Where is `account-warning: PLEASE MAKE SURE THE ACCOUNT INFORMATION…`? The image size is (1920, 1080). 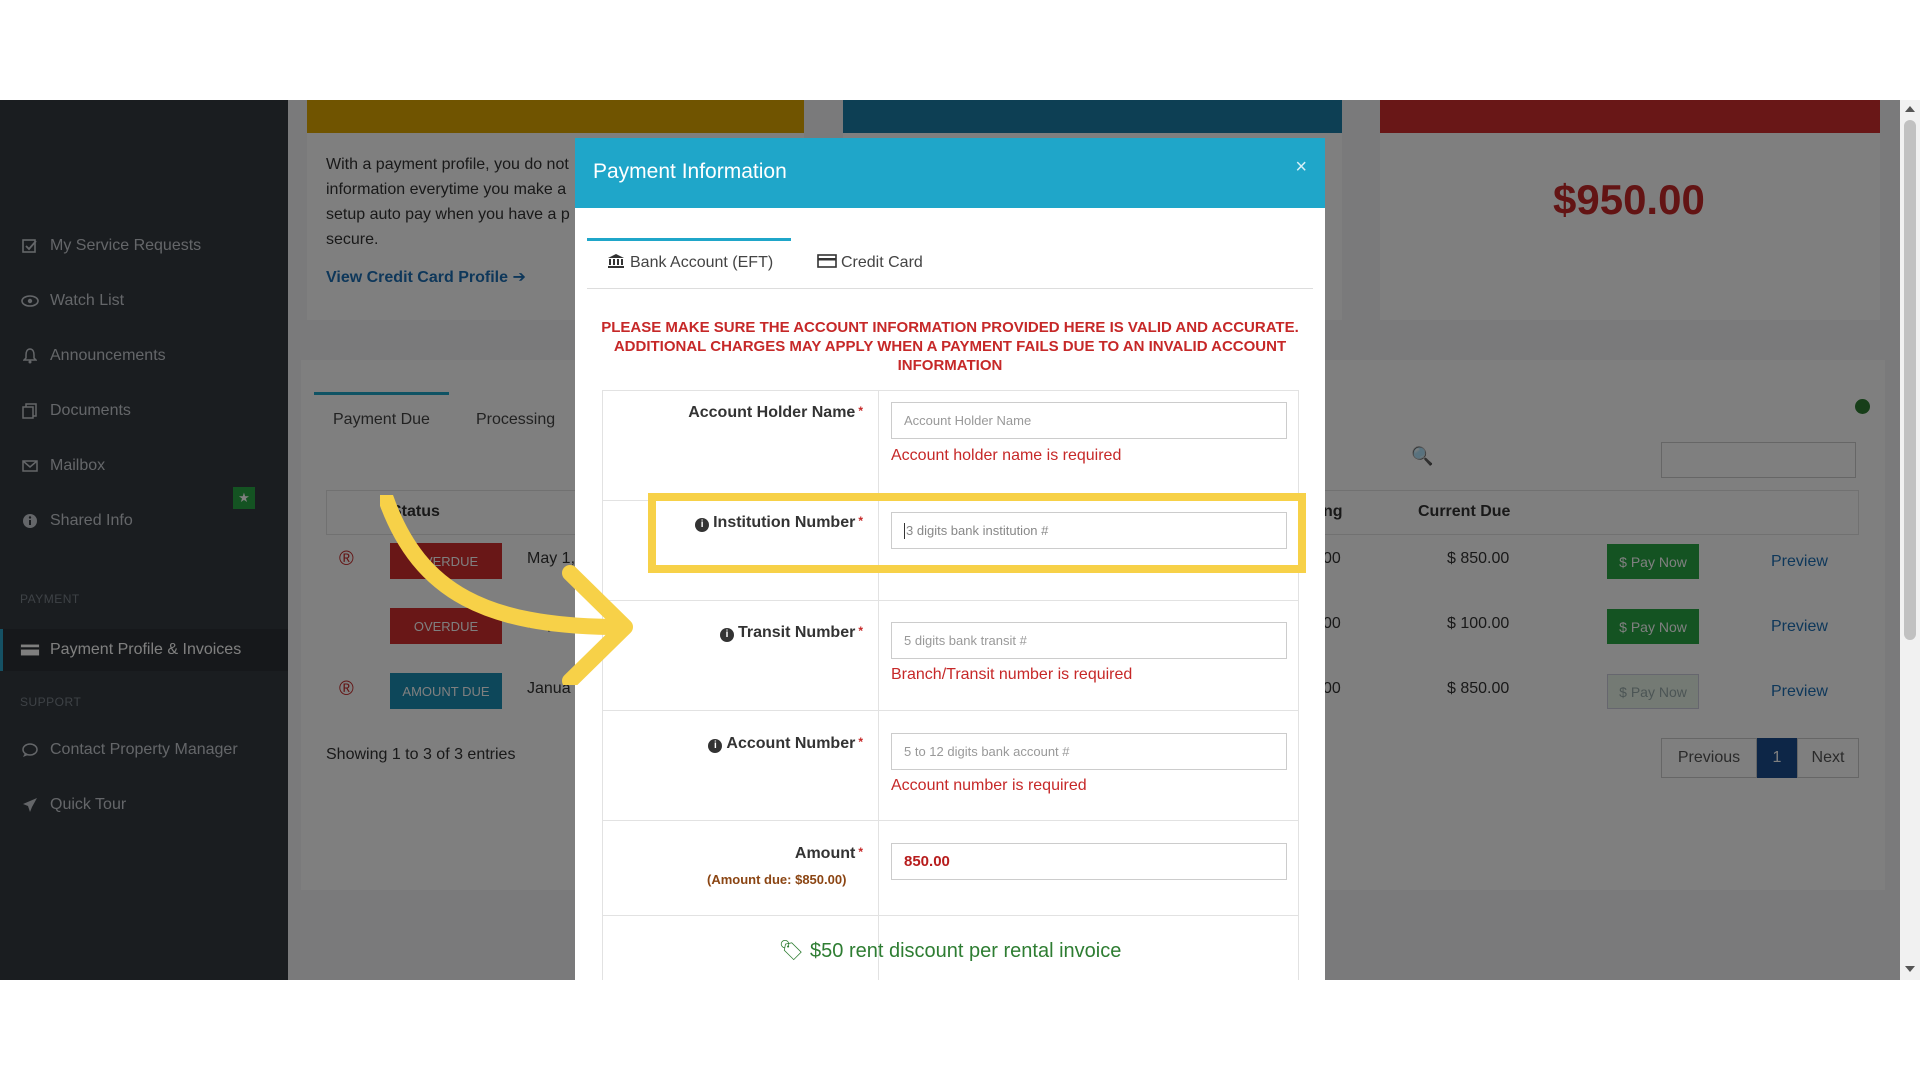
account-warning: PLEASE MAKE SURE THE ACCOUNT INFORMATION… is located at coordinates (950, 346).